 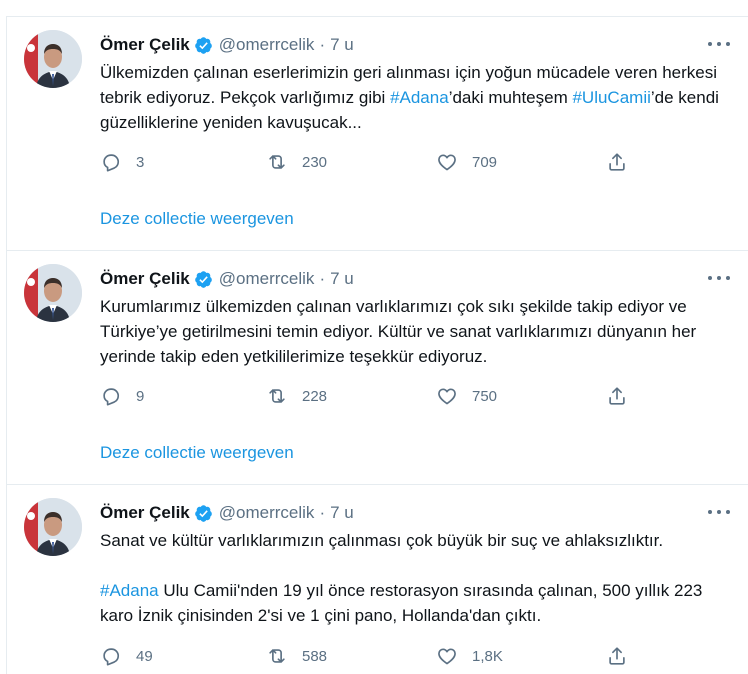 What do you see at coordinates (487, 656) in the screenshot?
I see `like-count: 1,8K` at bounding box center [487, 656].